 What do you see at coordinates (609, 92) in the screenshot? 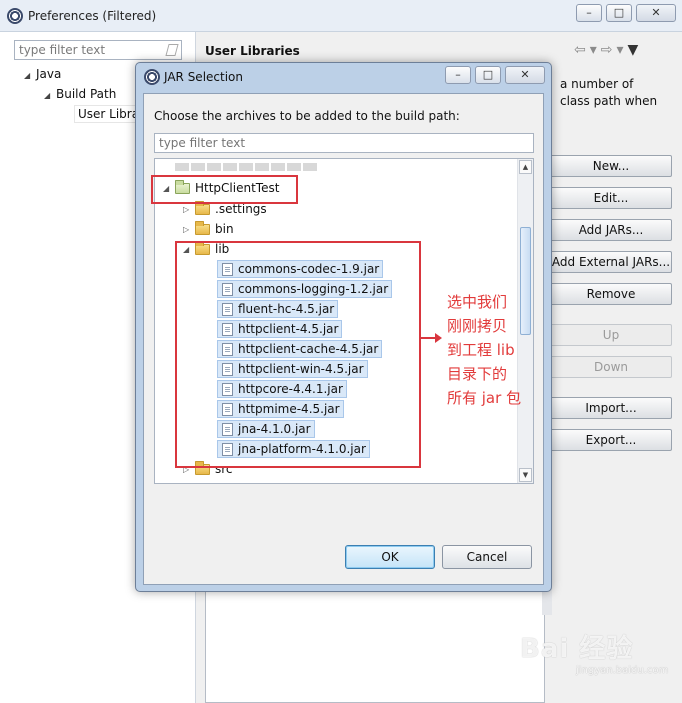
I see `page-description: a number of class path when` at bounding box center [609, 92].